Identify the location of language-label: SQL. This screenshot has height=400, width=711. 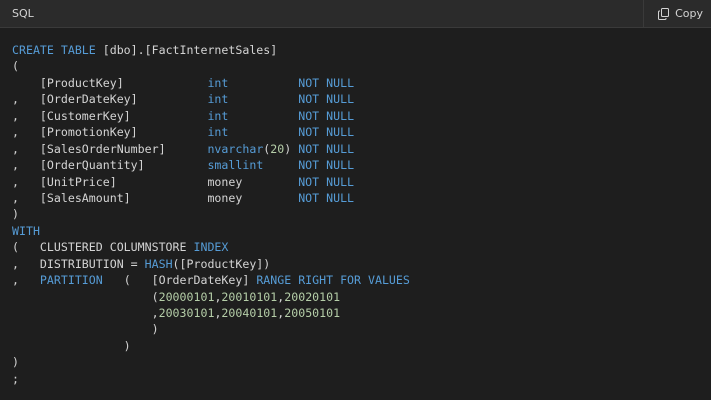
(23, 13).